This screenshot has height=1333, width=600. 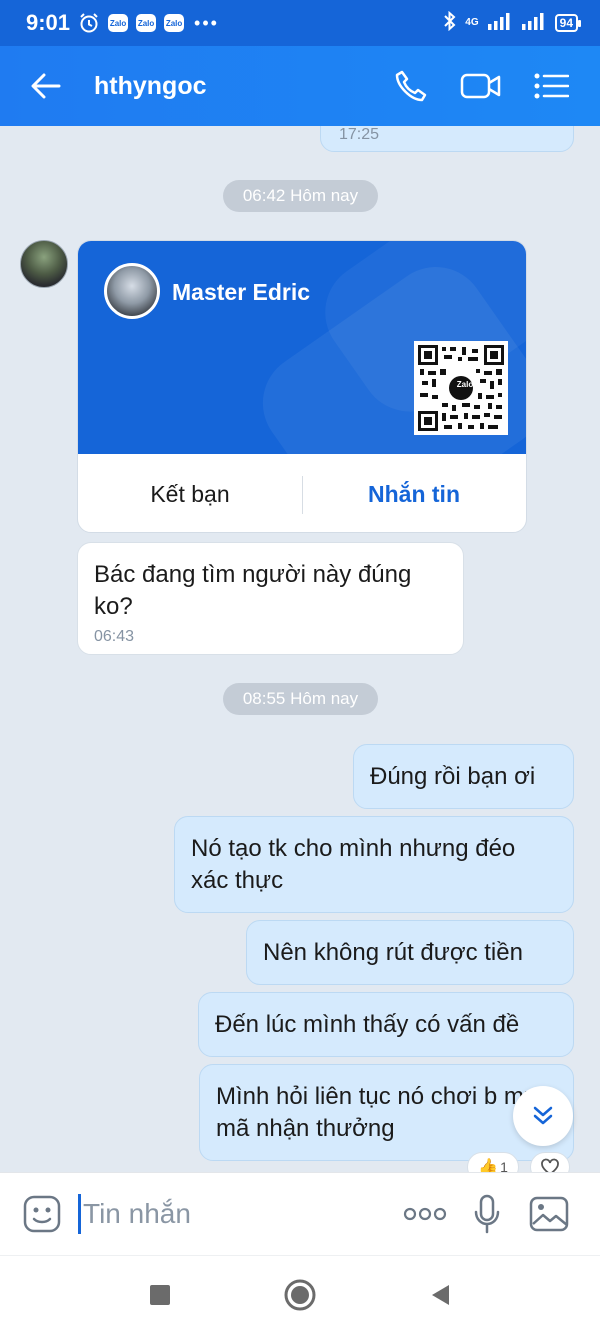 What do you see at coordinates (44, 264) in the screenshot?
I see `sender-avatar` at bounding box center [44, 264].